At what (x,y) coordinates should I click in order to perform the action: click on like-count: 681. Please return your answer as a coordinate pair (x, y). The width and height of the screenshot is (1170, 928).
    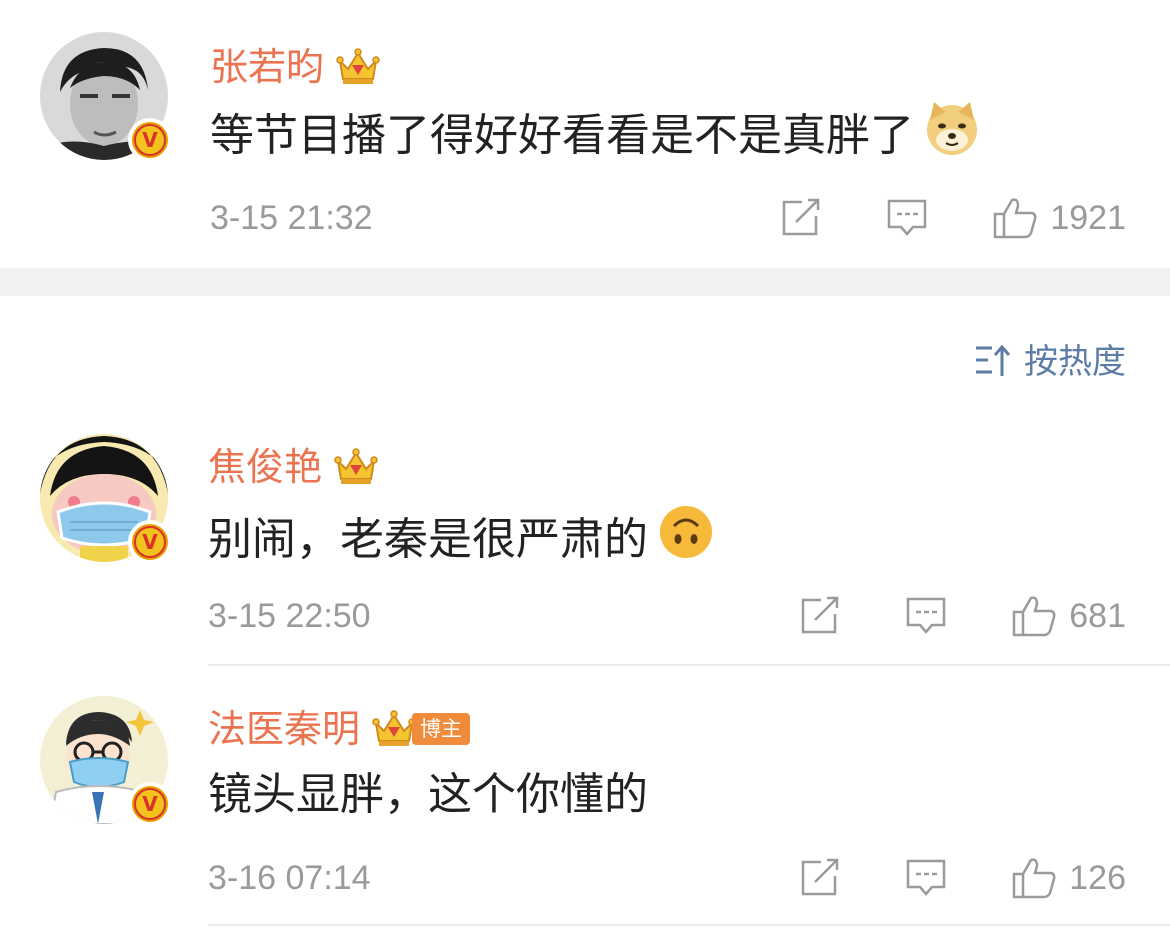
    Looking at the image, I should click on (1097, 615).